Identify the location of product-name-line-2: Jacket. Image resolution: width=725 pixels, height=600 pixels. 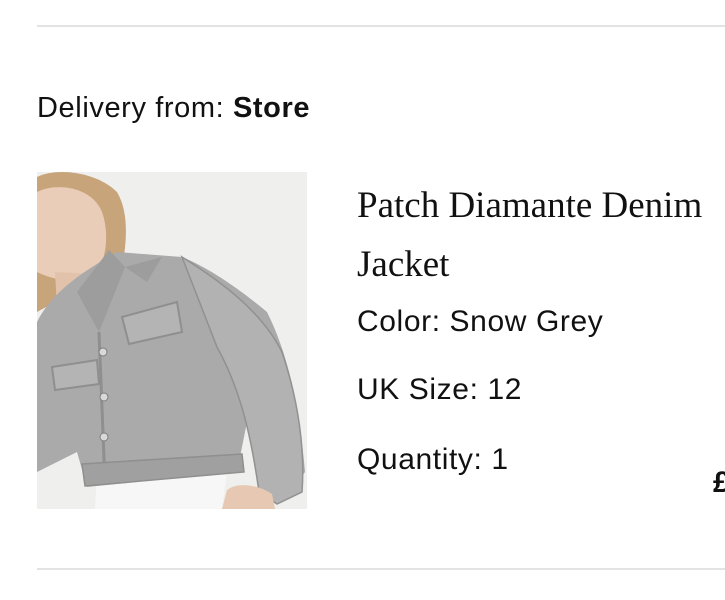
(403, 264).